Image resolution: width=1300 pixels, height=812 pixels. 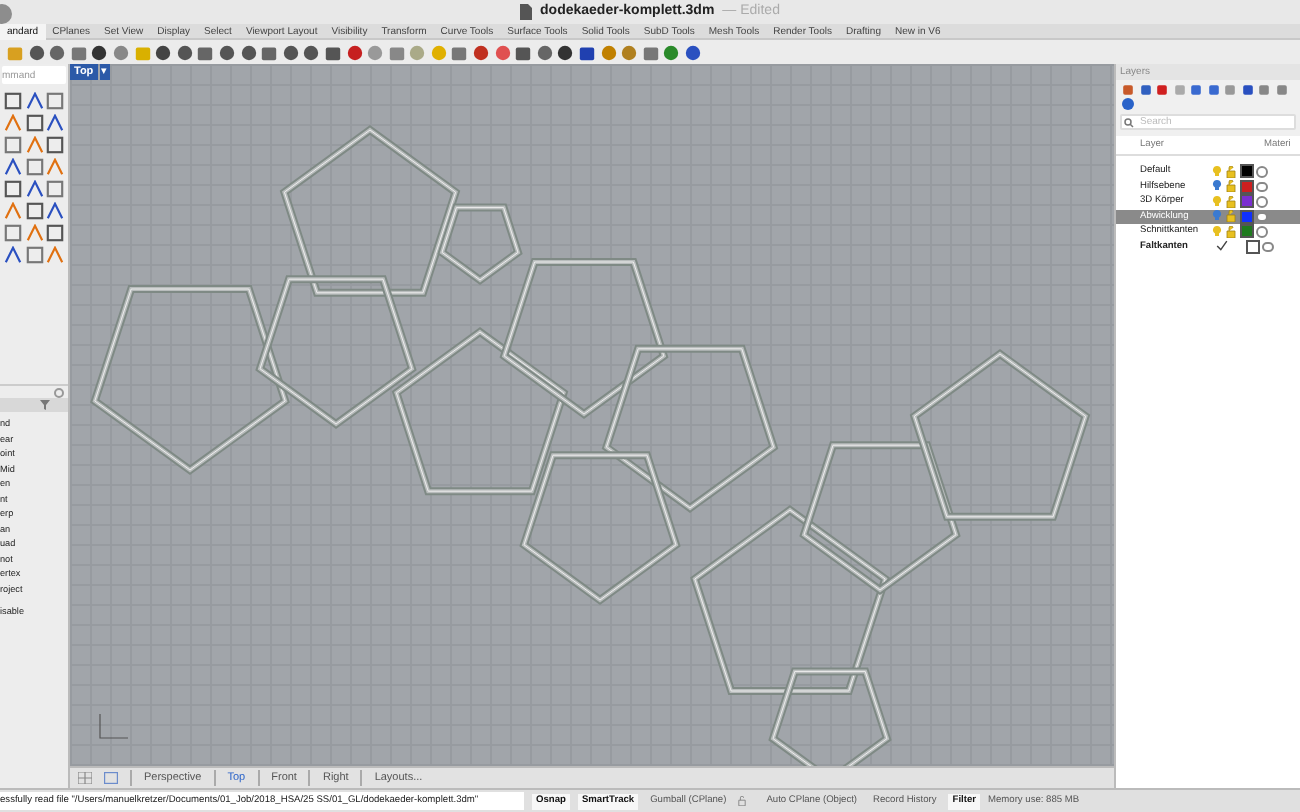 What do you see at coordinates (111, 778) in the screenshot?
I see `single-layout-icon` at bounding box center [111, 778].